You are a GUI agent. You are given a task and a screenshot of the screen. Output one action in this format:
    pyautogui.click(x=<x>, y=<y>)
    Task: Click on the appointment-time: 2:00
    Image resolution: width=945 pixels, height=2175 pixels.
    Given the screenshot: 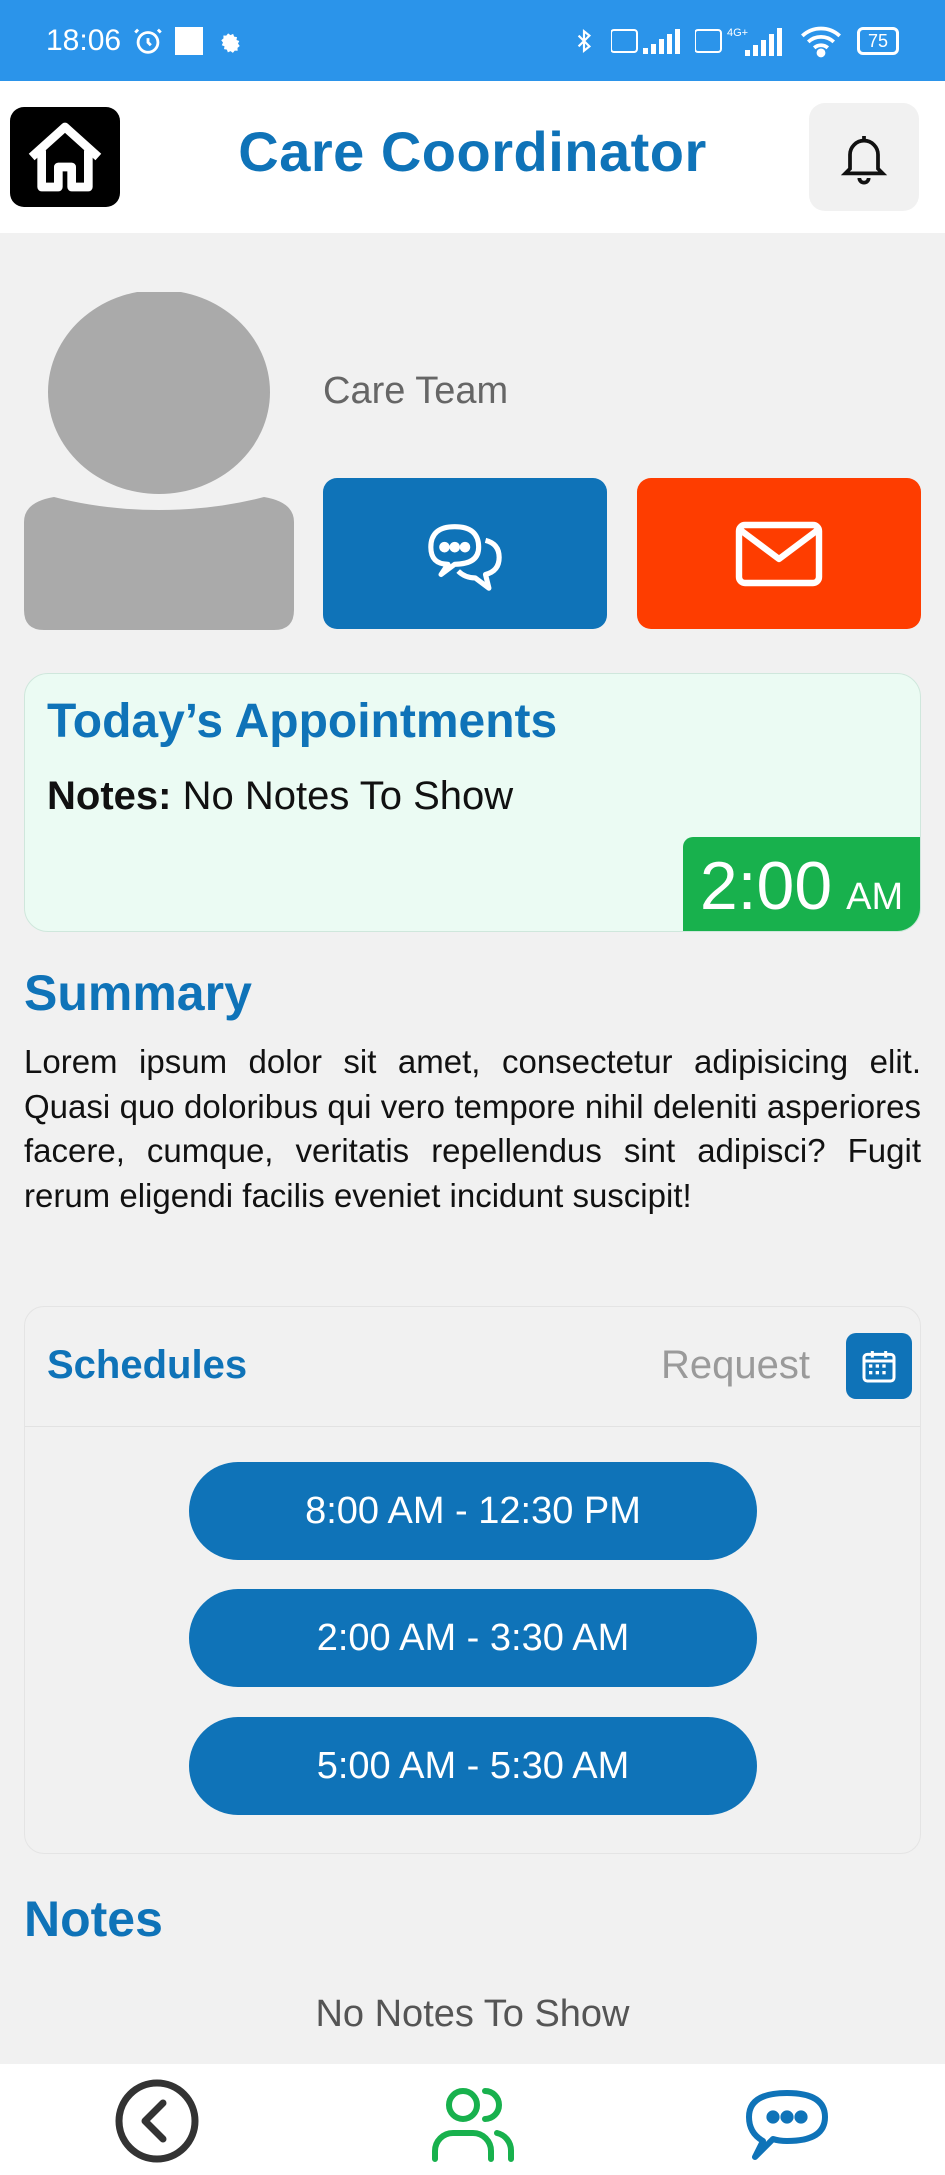 What is the action you would take?
    pyautogui.click(x=766, y=886)
    